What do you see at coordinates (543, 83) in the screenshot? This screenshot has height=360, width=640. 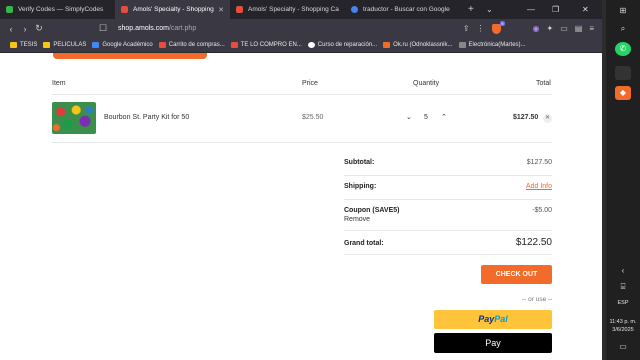 I see `header-total: Total` at bounding box center [543, 83].